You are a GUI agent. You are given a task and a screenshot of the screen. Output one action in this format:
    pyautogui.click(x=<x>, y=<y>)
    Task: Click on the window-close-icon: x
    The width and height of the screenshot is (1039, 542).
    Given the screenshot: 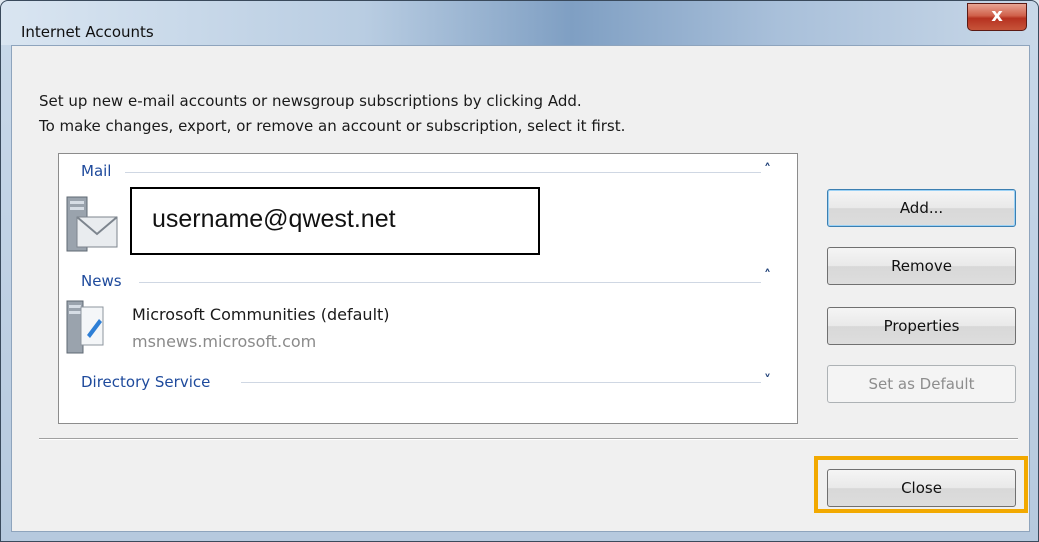 What is the action you would take?
    pyautogui.click(x=997, y=17)
    